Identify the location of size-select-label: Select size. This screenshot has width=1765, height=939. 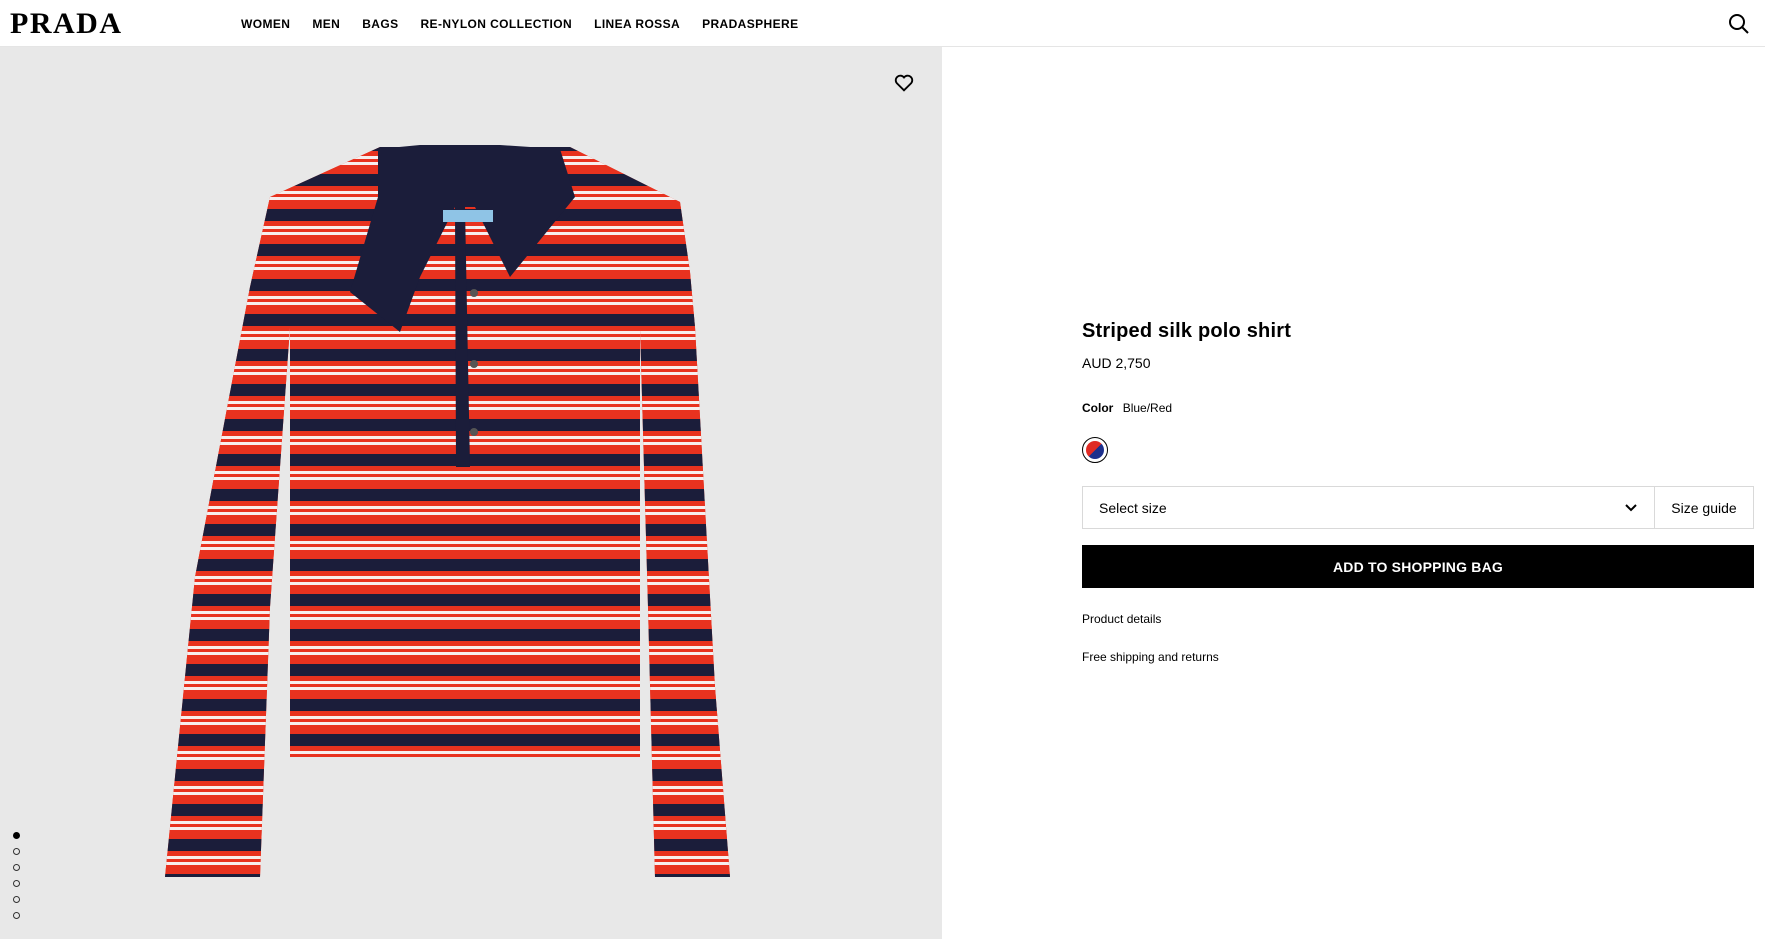
(1133, 507).